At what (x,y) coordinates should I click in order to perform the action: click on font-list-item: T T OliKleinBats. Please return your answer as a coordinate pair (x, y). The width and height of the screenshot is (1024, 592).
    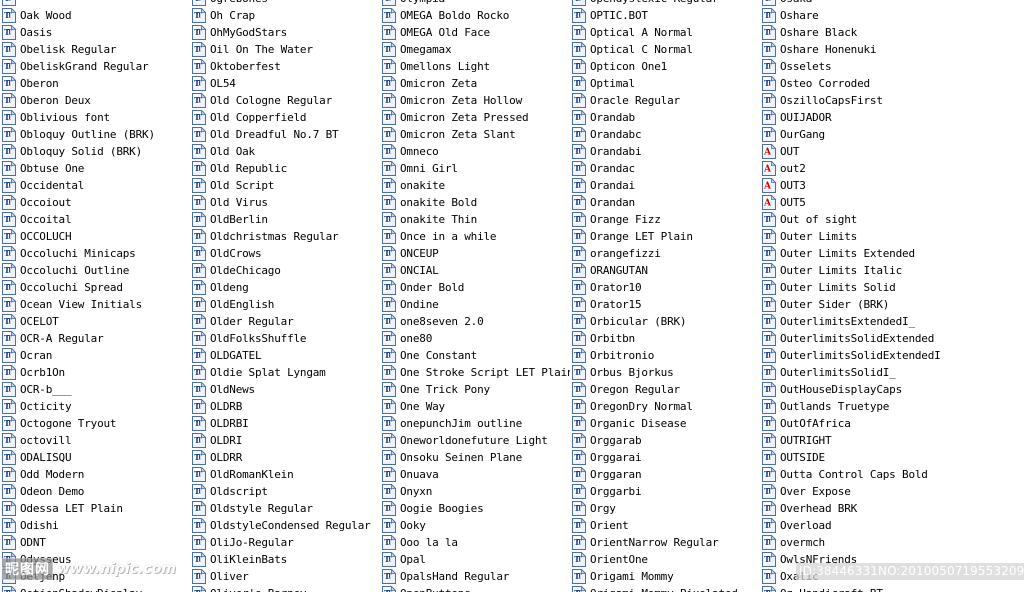
    Looking at the image, I should click on (285, 559).